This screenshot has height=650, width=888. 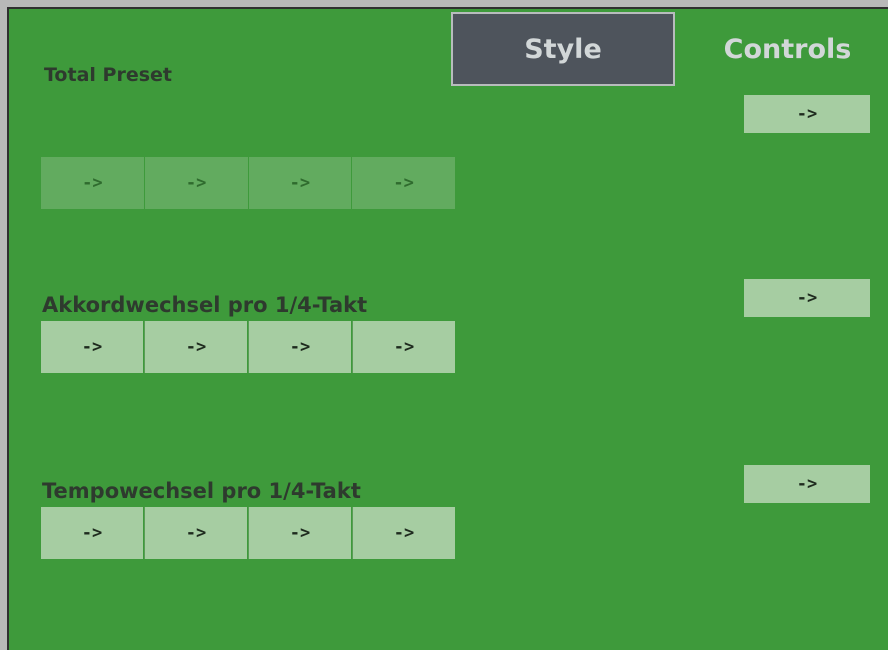 What do you see at coordinates (403, 183) in the screenshot?
I see `total-preset-button-4: ->` at bounding box center [403, 183].